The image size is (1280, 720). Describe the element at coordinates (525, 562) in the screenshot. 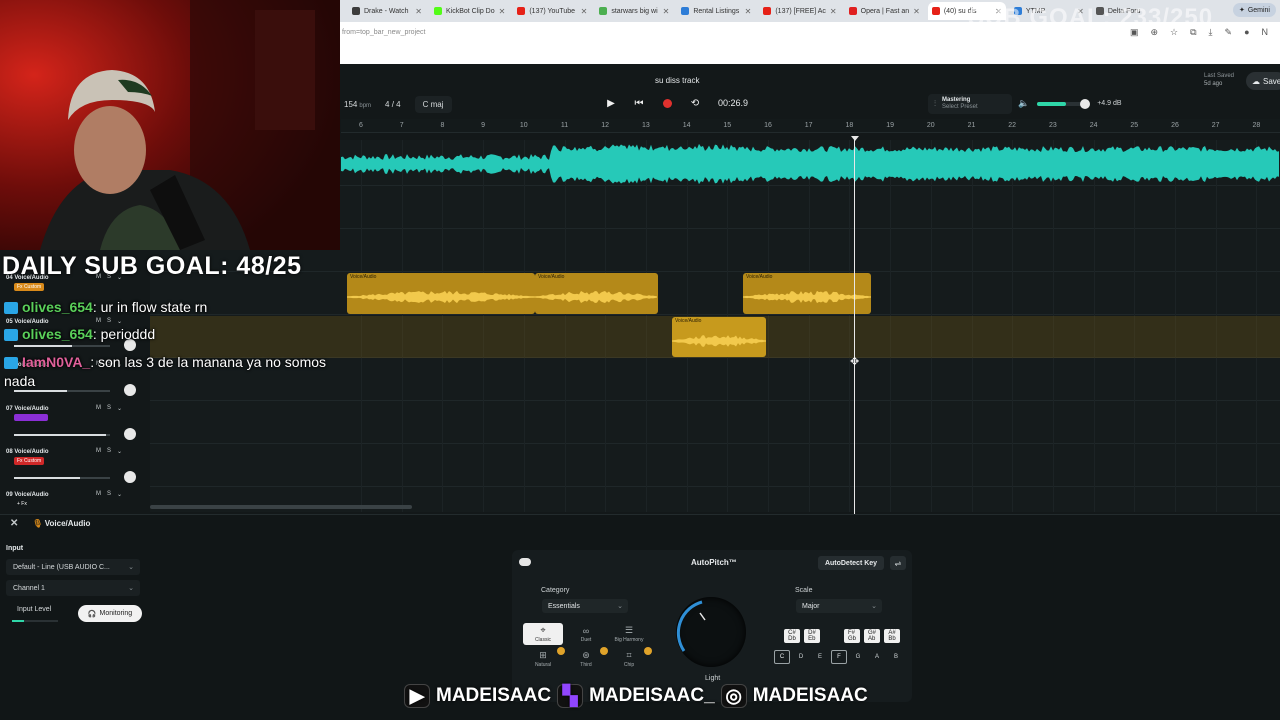

I see `autopitch-toggle` at that location.